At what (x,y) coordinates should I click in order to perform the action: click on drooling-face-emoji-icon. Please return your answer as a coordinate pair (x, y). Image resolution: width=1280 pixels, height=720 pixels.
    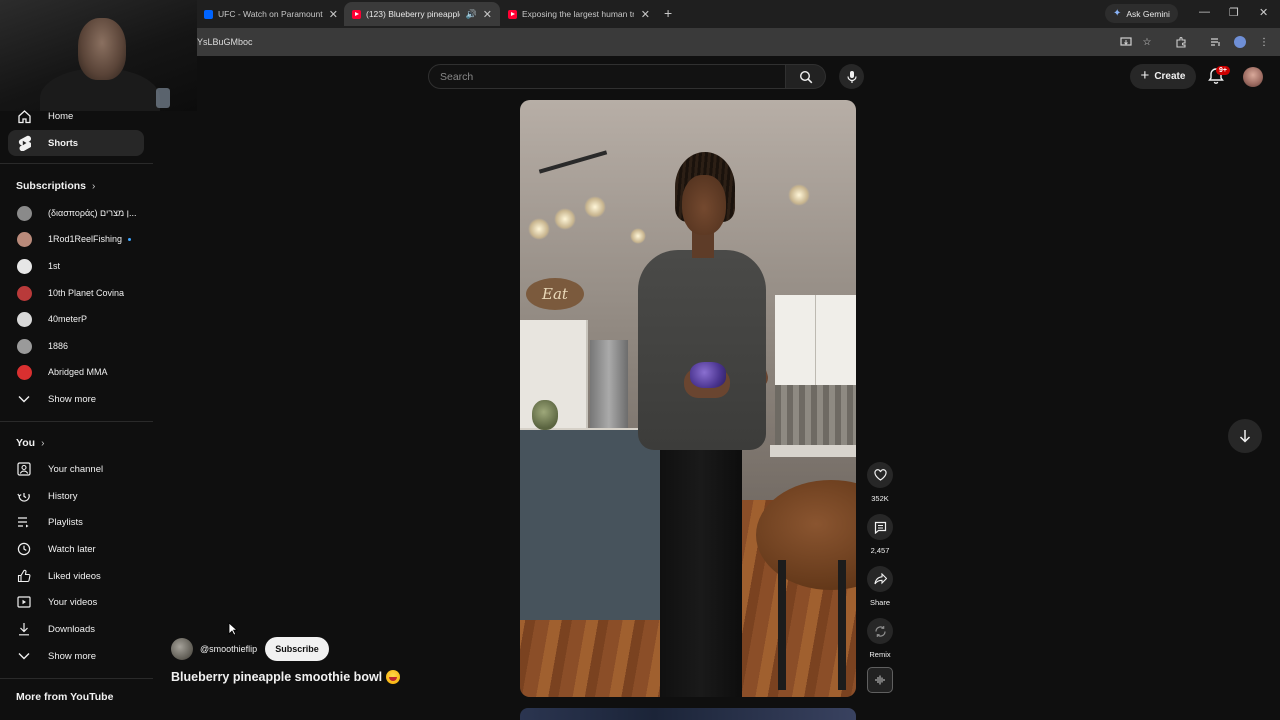
    Looking at the image, I should click on (393, 677).